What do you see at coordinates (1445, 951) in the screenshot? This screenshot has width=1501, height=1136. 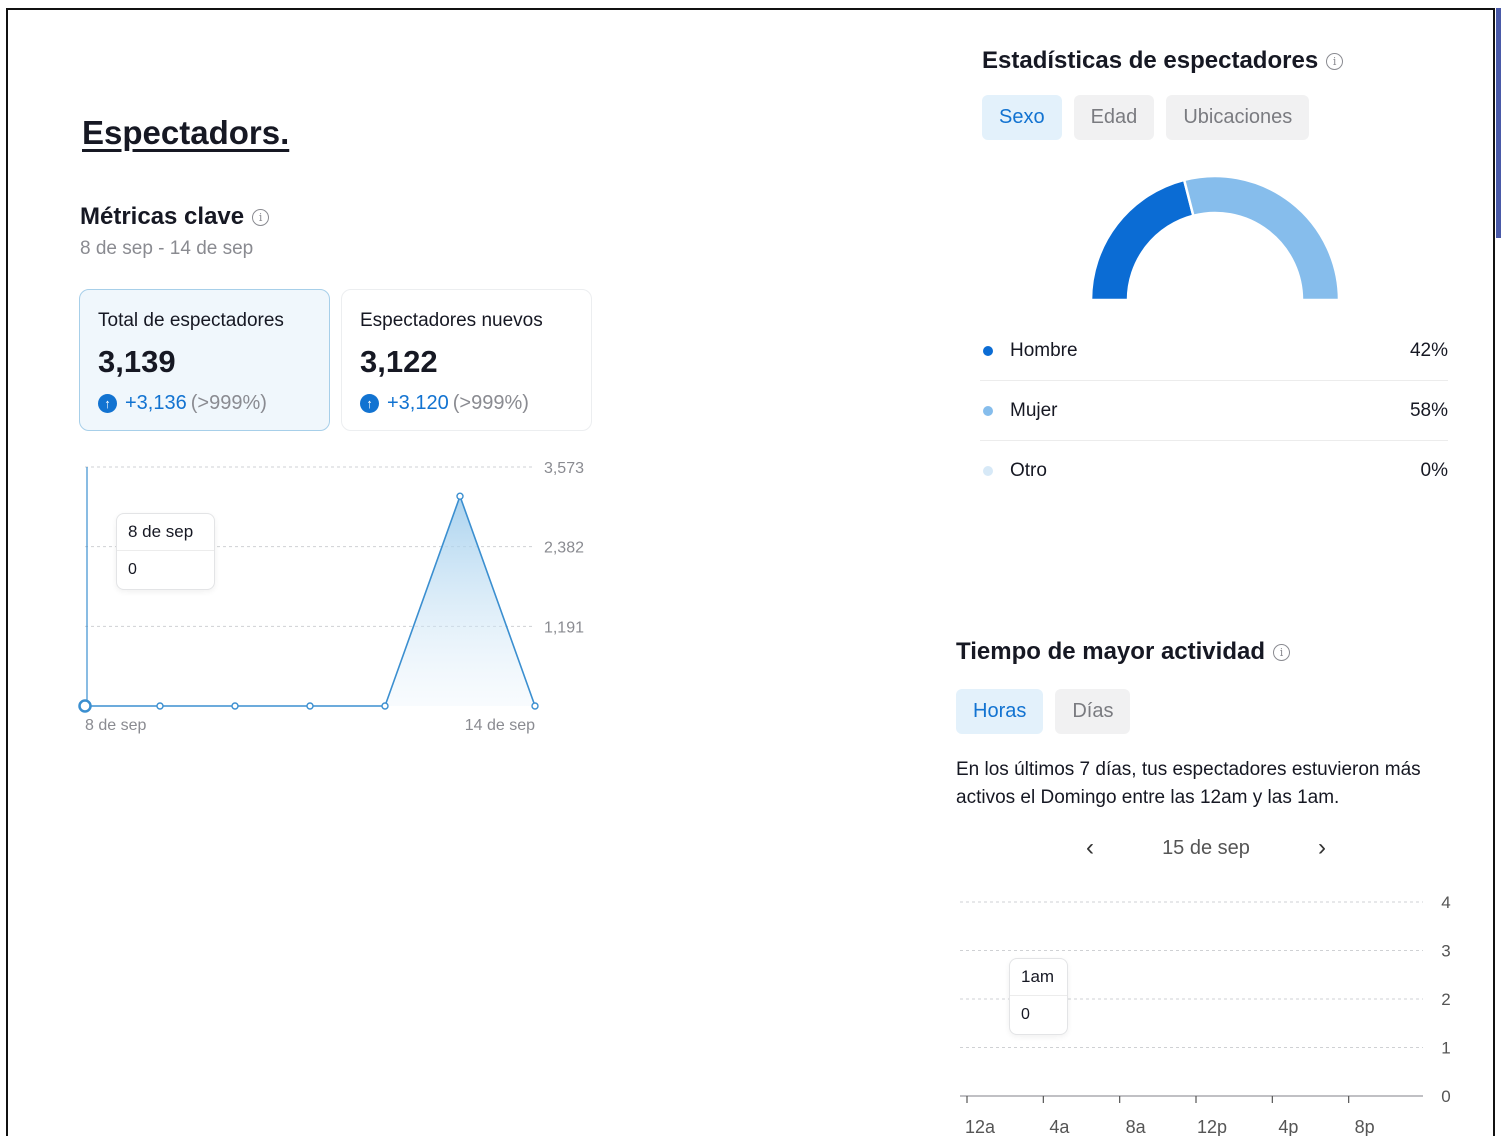 I see `y-tick-label: 3` at bounding box center [1445, 951].